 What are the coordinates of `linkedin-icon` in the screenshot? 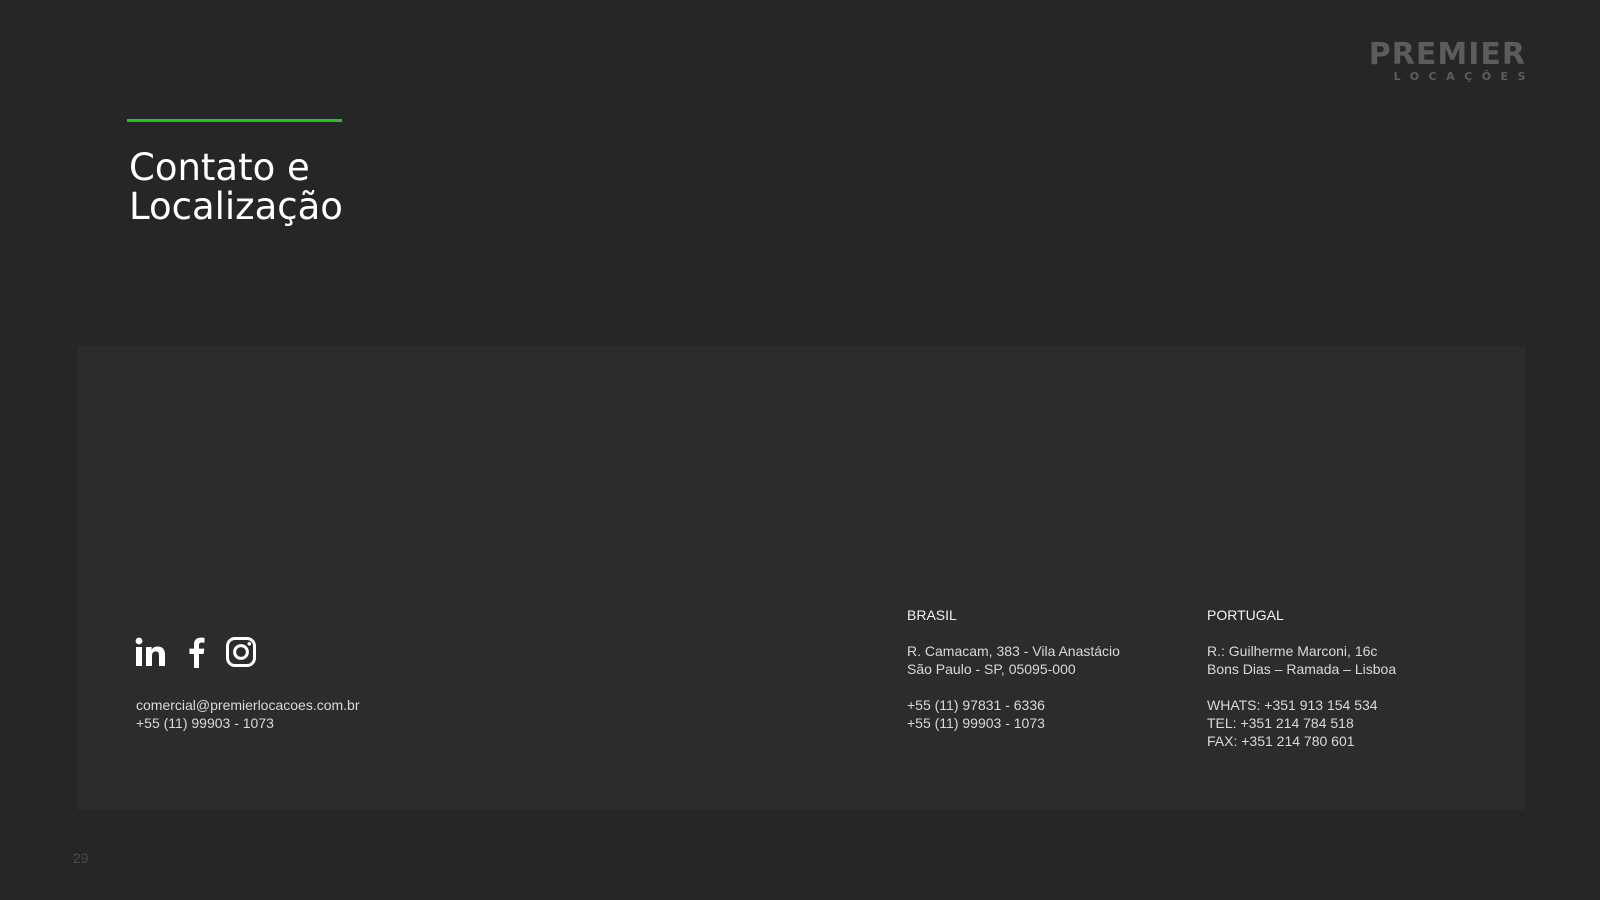 It's located at (151, 652).